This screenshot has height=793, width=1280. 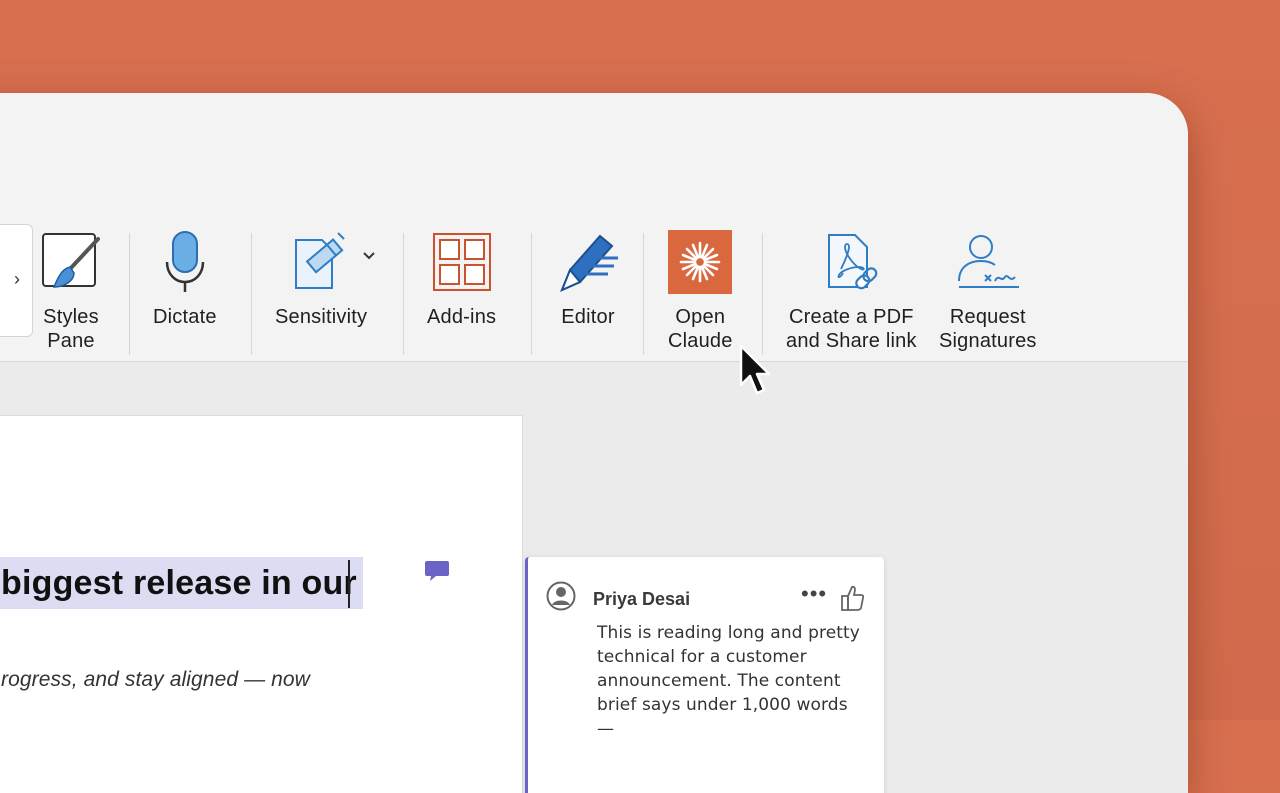 What do you see at coordinates (851, 329) in the screenshot?
I see `create-pdf-label: Create a PDF and Share link` at bounding box center [851, 329].